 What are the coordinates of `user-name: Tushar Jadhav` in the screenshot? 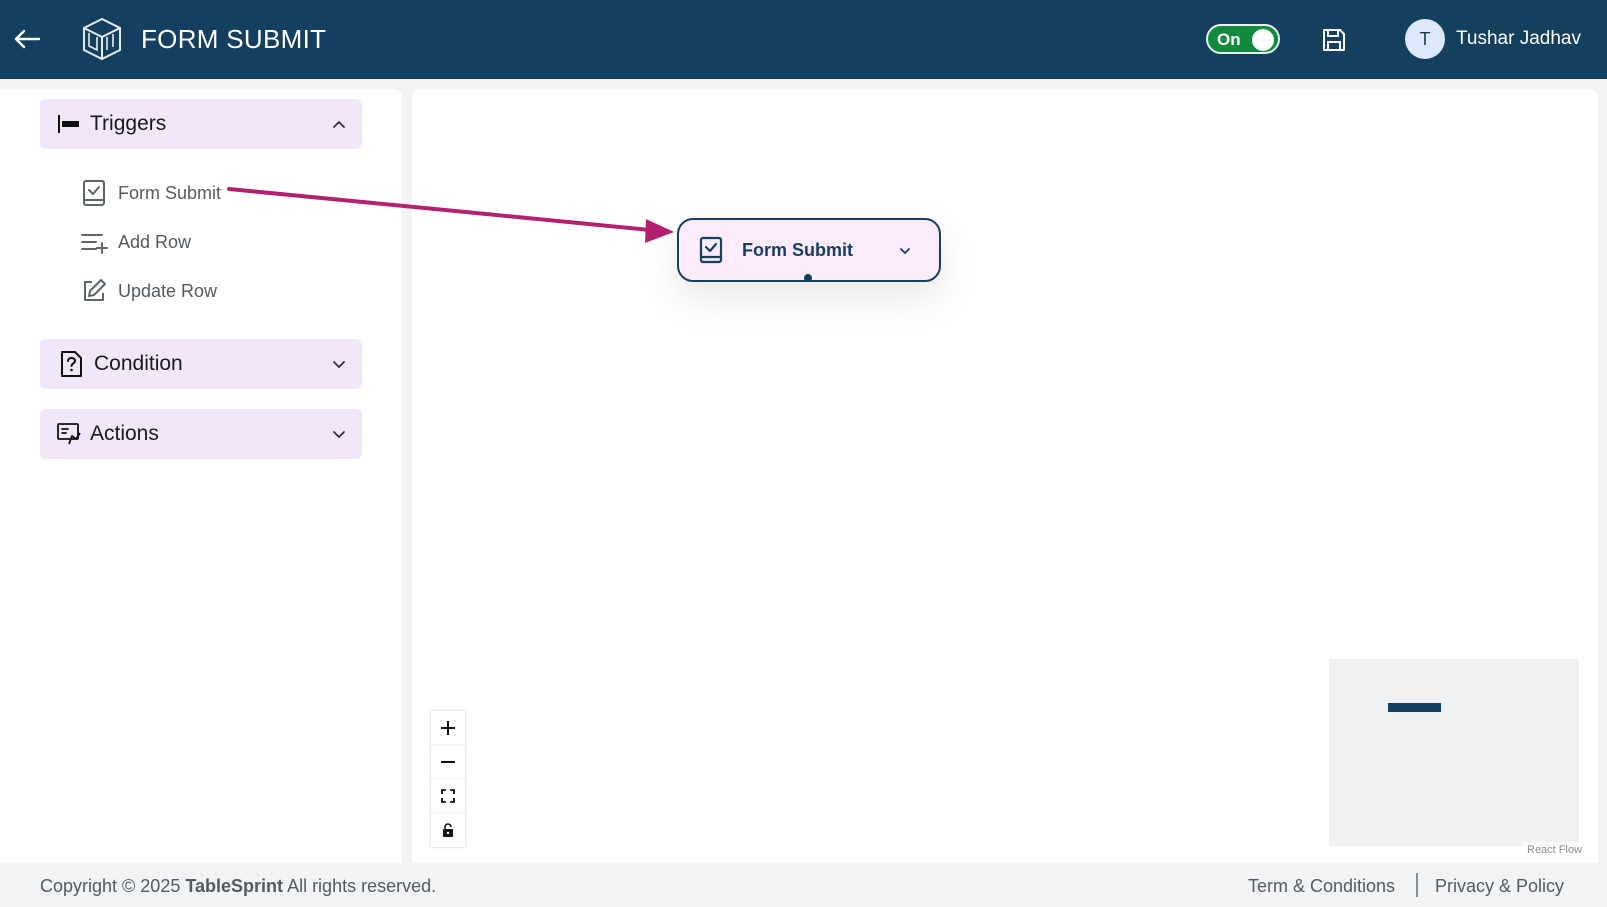 It's located at (1518, 39).